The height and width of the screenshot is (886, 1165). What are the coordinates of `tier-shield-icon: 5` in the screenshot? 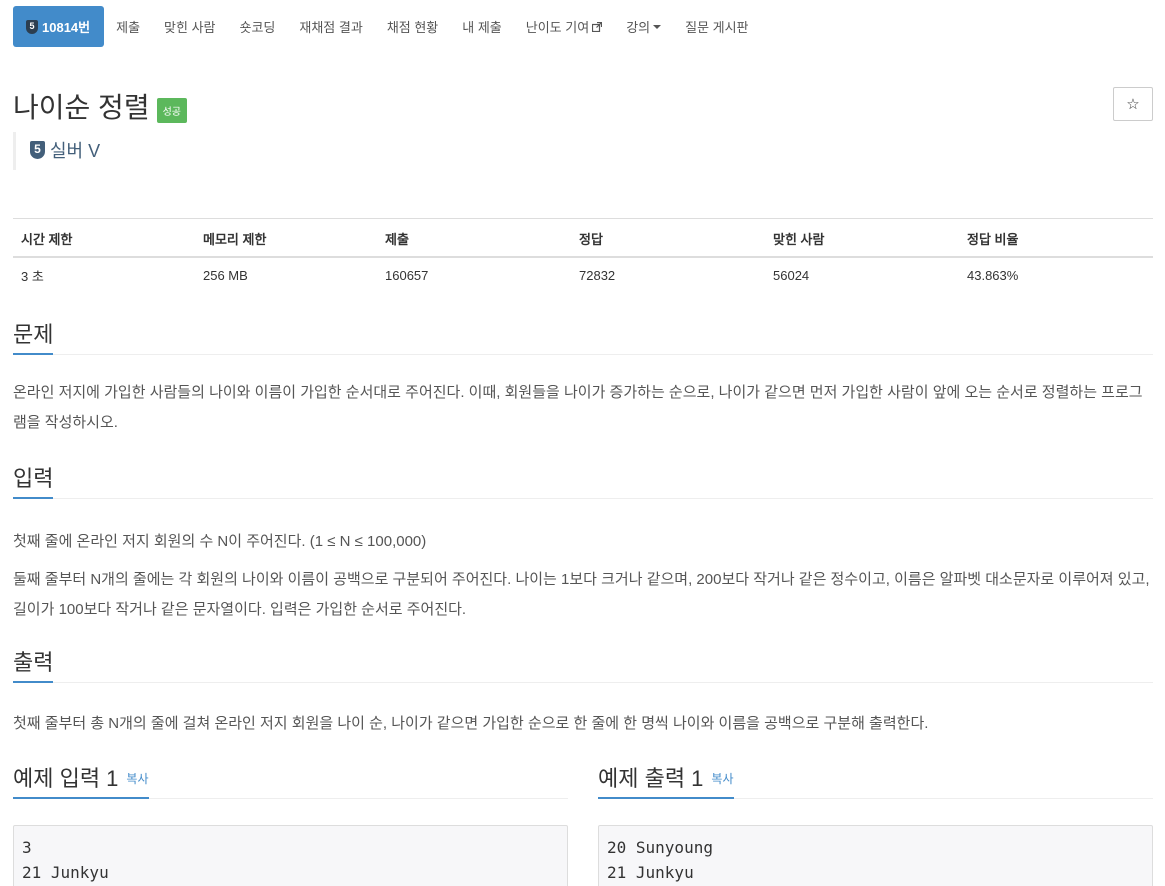 It's located at (37, 150).